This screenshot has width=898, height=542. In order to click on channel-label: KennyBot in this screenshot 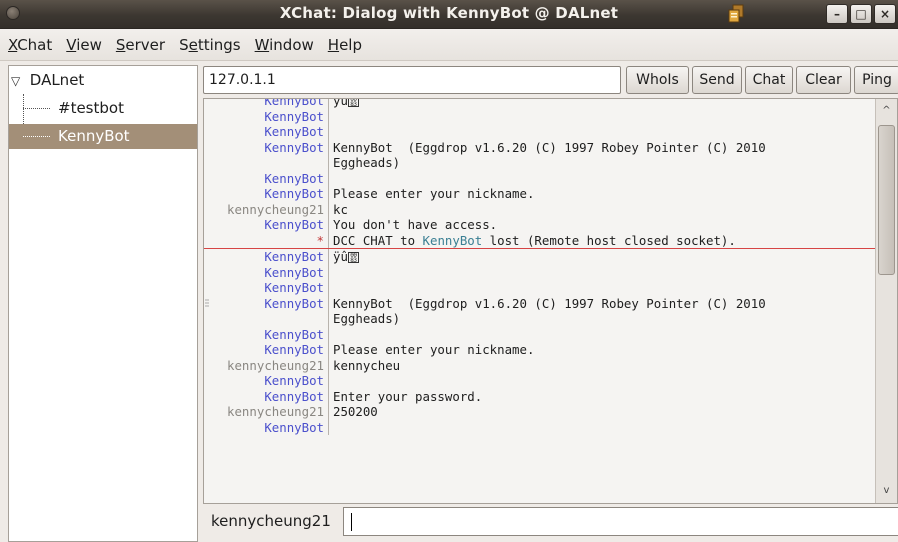, I will do `click(94, 136)`.